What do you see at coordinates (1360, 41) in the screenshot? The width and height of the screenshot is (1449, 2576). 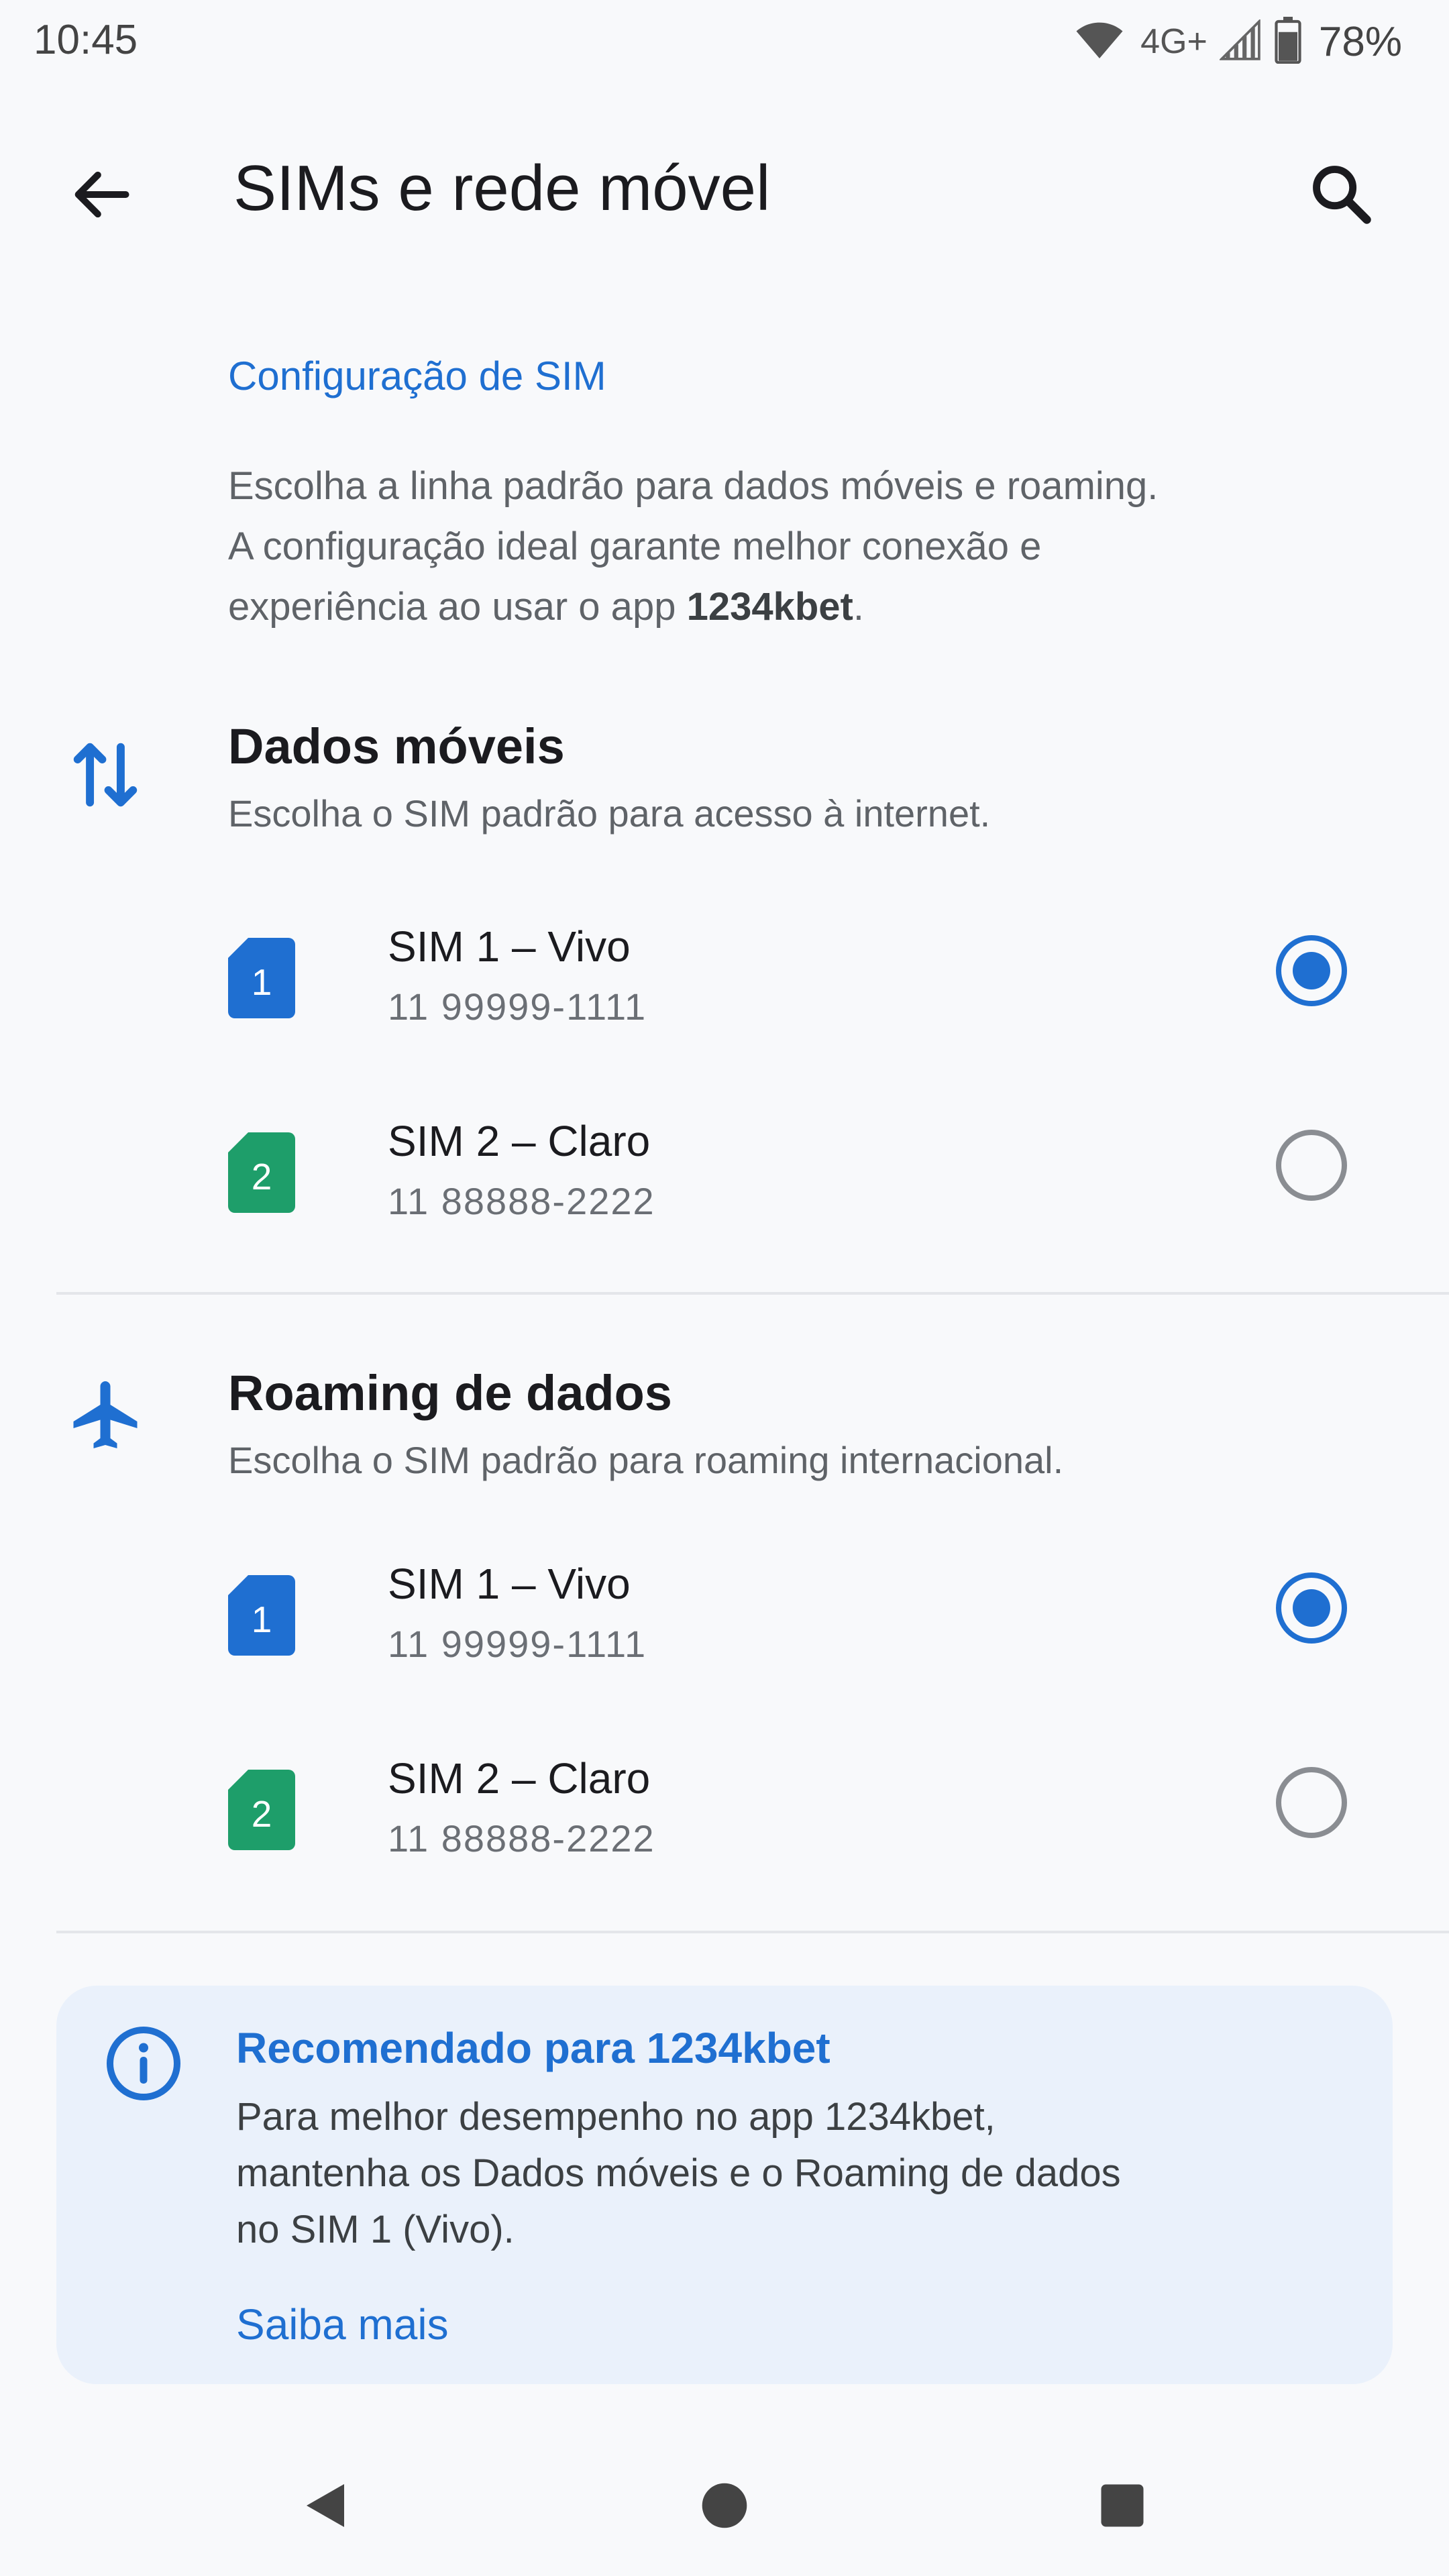 I see `battery-percent: 78%` at bounding box center [1360, 41].